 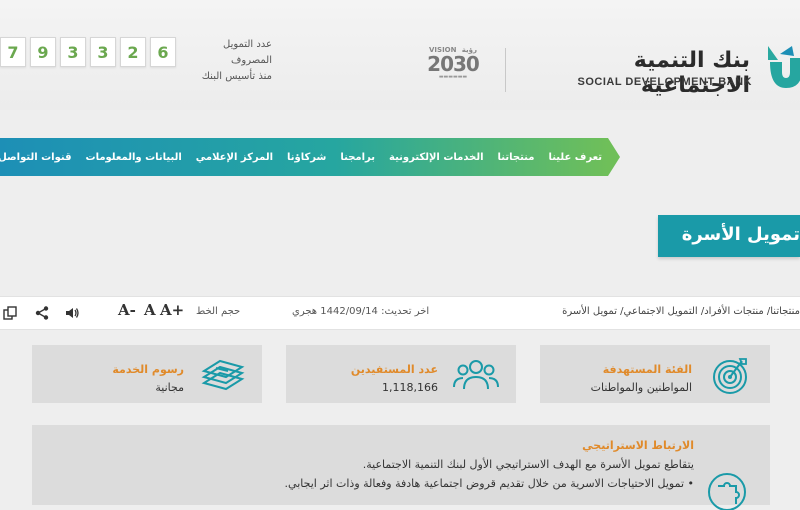 What do you see at coordinates (127, 310) in the screenshot?
I see `font-decrease-button: A-` at bounding box center [127, 310].